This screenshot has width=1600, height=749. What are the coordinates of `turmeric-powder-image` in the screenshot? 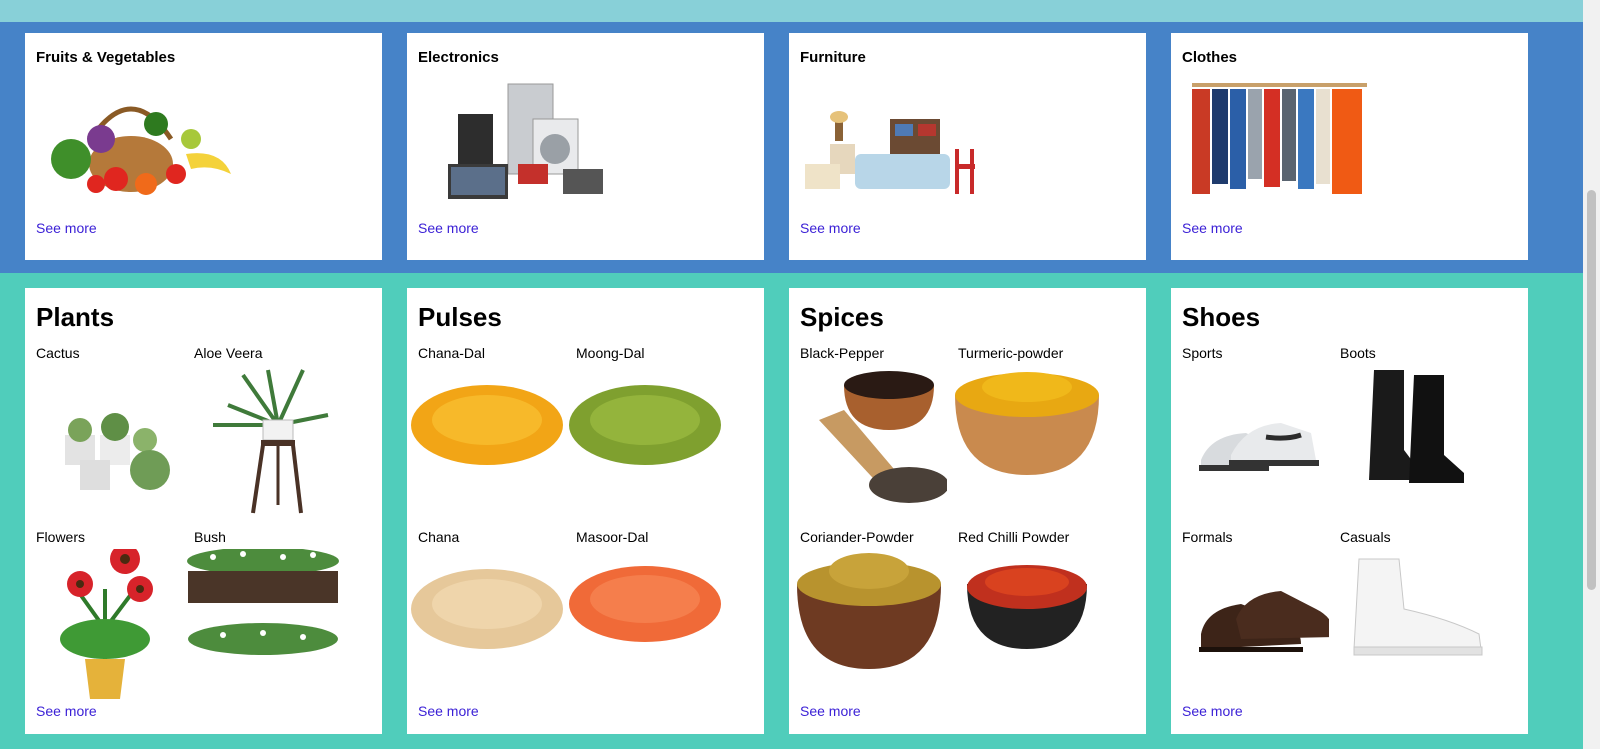 It's located at (1027, 423).